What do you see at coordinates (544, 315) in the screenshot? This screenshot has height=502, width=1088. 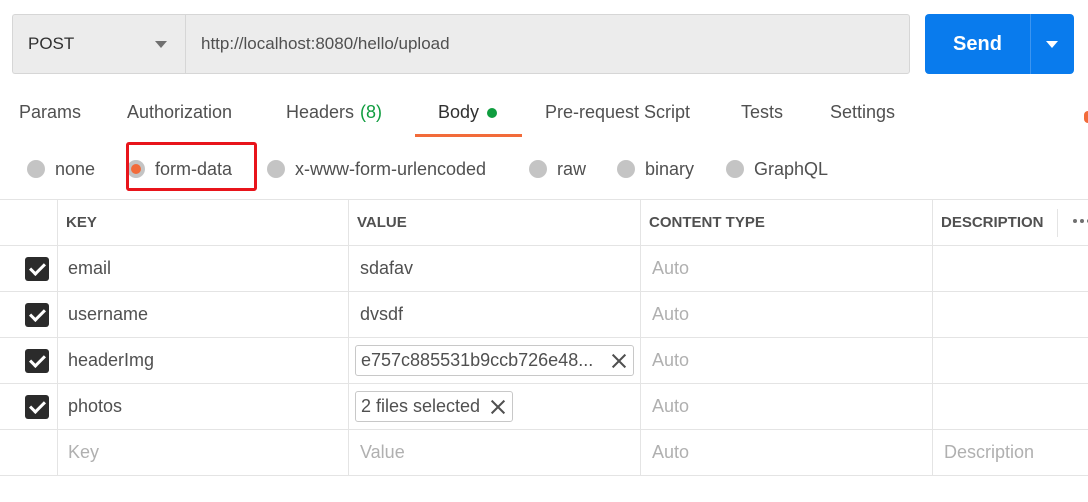 I see `table-row: username dvsdf Auto` at bounding box center [544, 315].